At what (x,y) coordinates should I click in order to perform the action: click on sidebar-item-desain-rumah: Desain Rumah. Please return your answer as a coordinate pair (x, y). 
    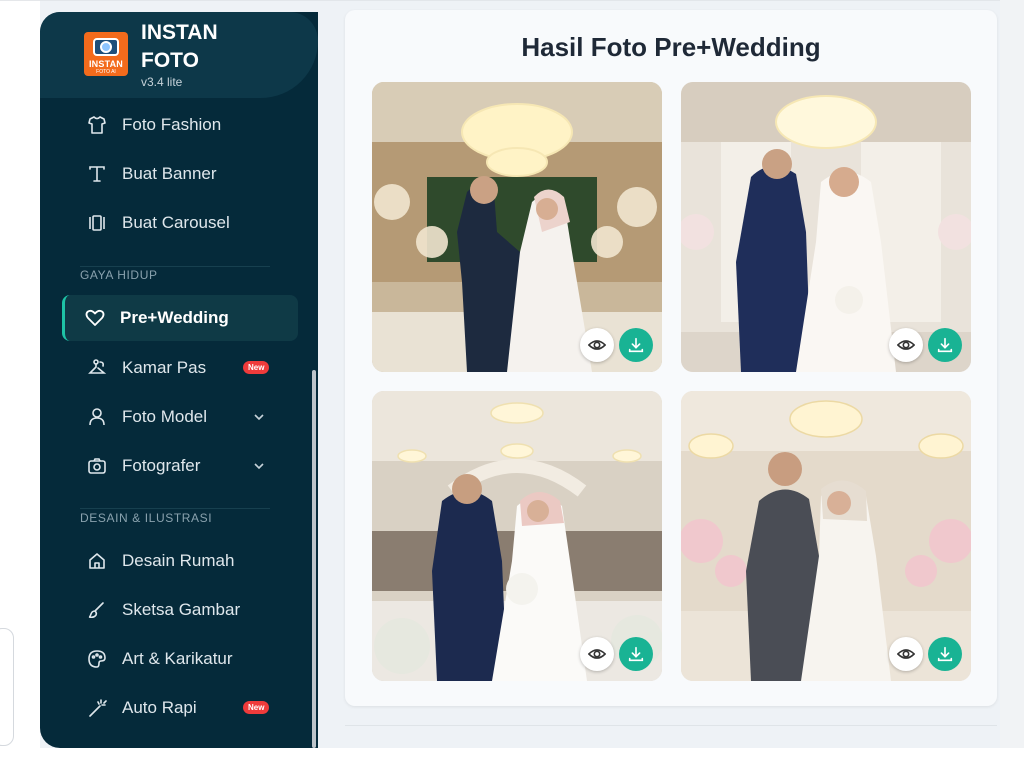
    Looking at the image, I should click on (182, 561).